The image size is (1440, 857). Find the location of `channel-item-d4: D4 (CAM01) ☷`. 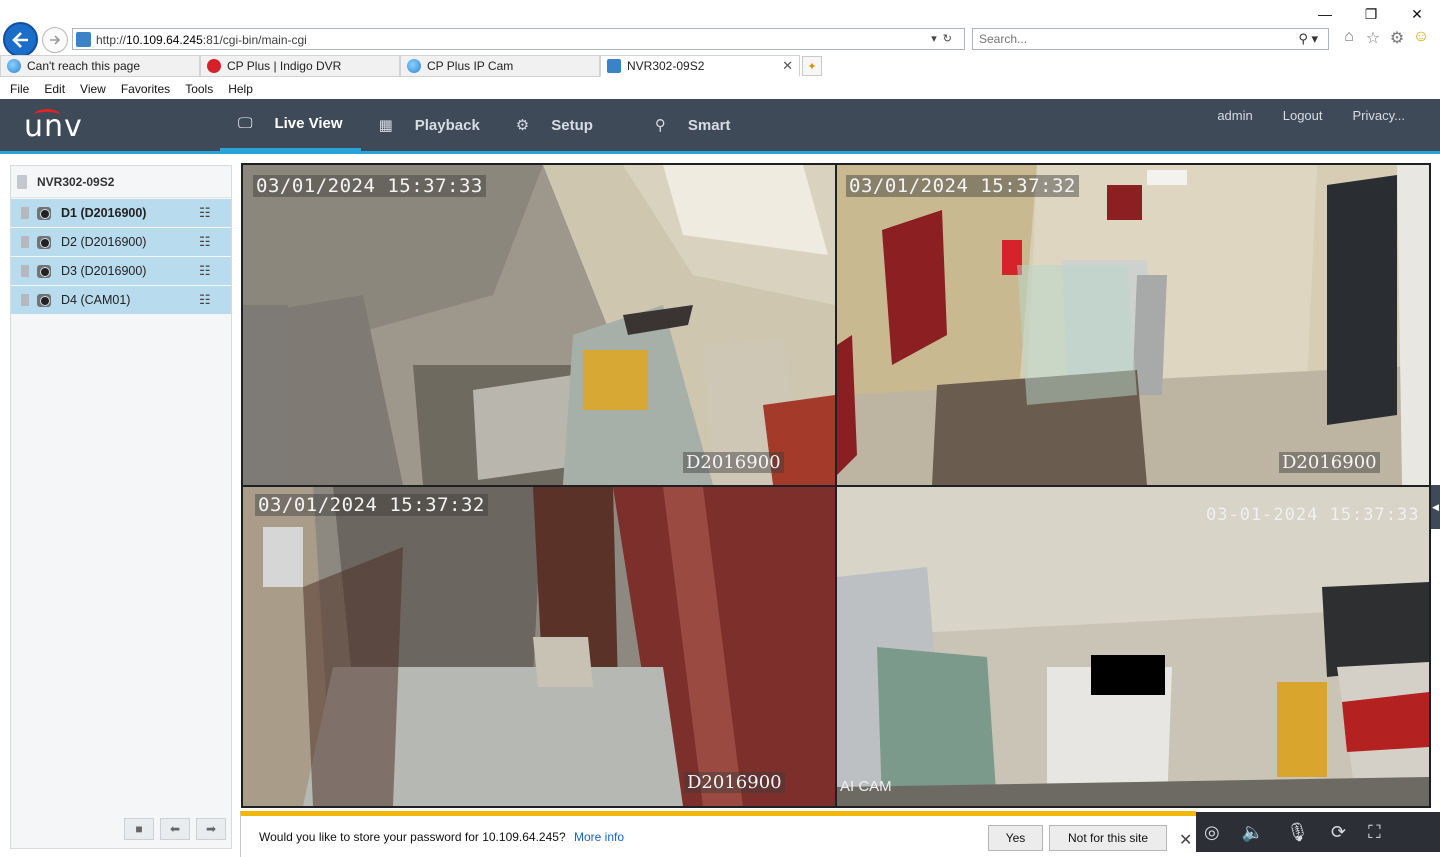

channel-item-d4: D4 (CAM01) ☷ is located at coordinates (121, 300).